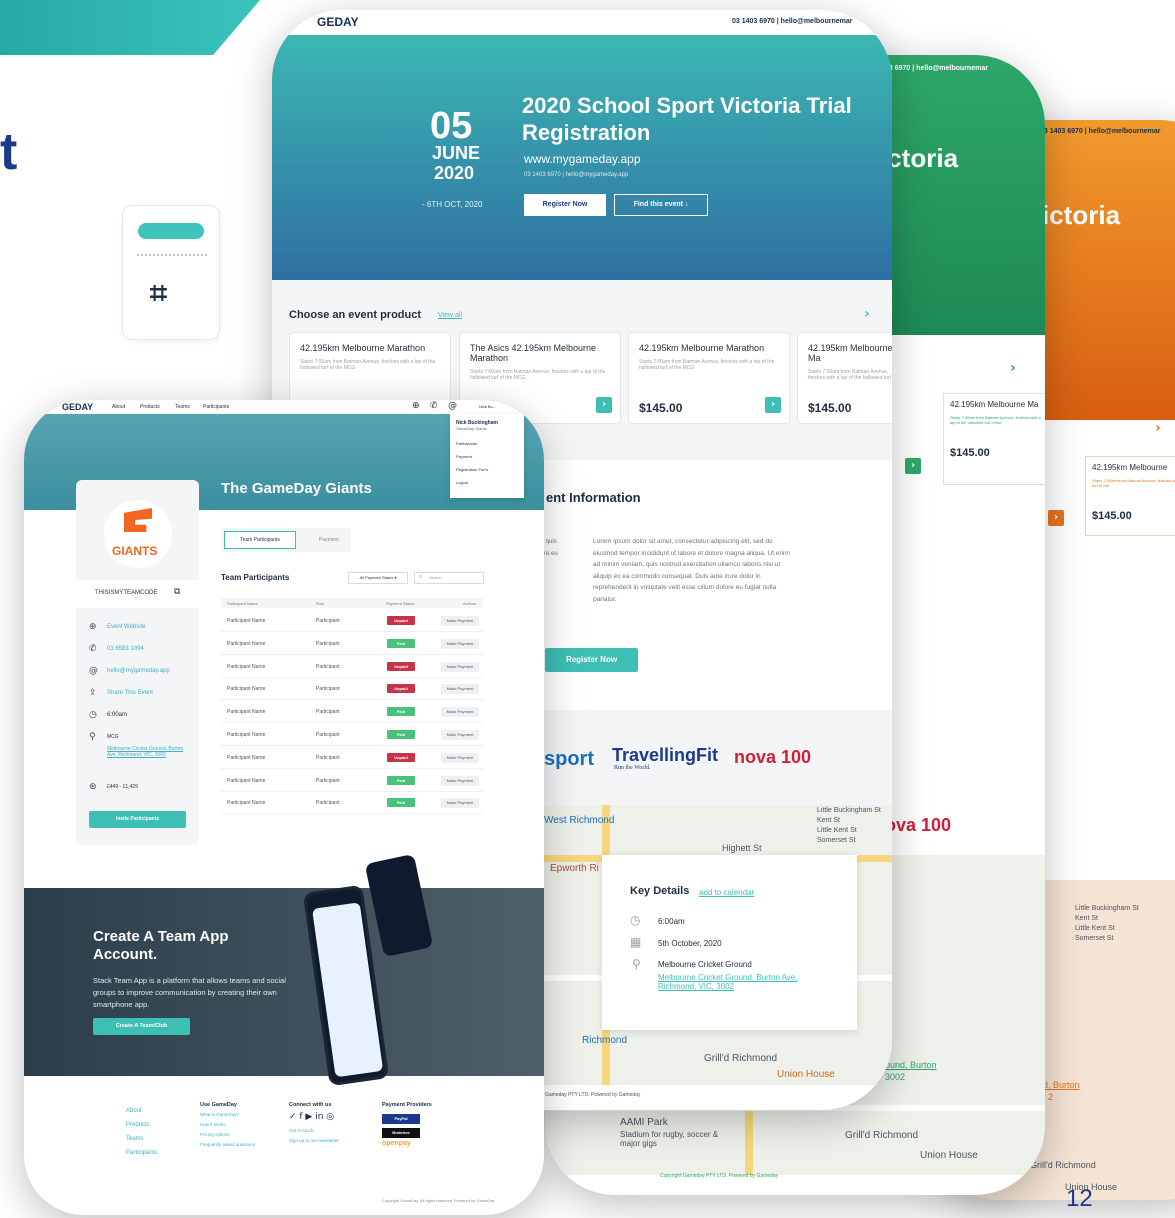  I want to click on globe-icon: ⊕, so click(416, 406).